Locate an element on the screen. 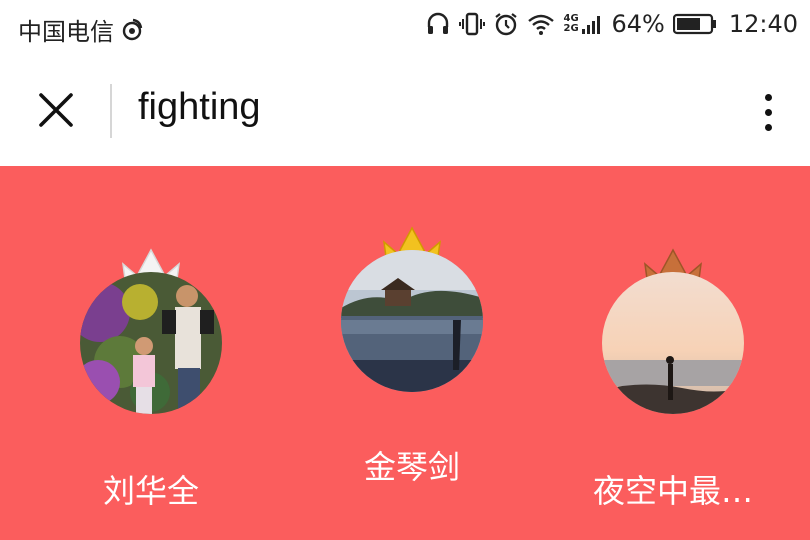  status-left: 中国电信 is located at coordinates (81, 29).